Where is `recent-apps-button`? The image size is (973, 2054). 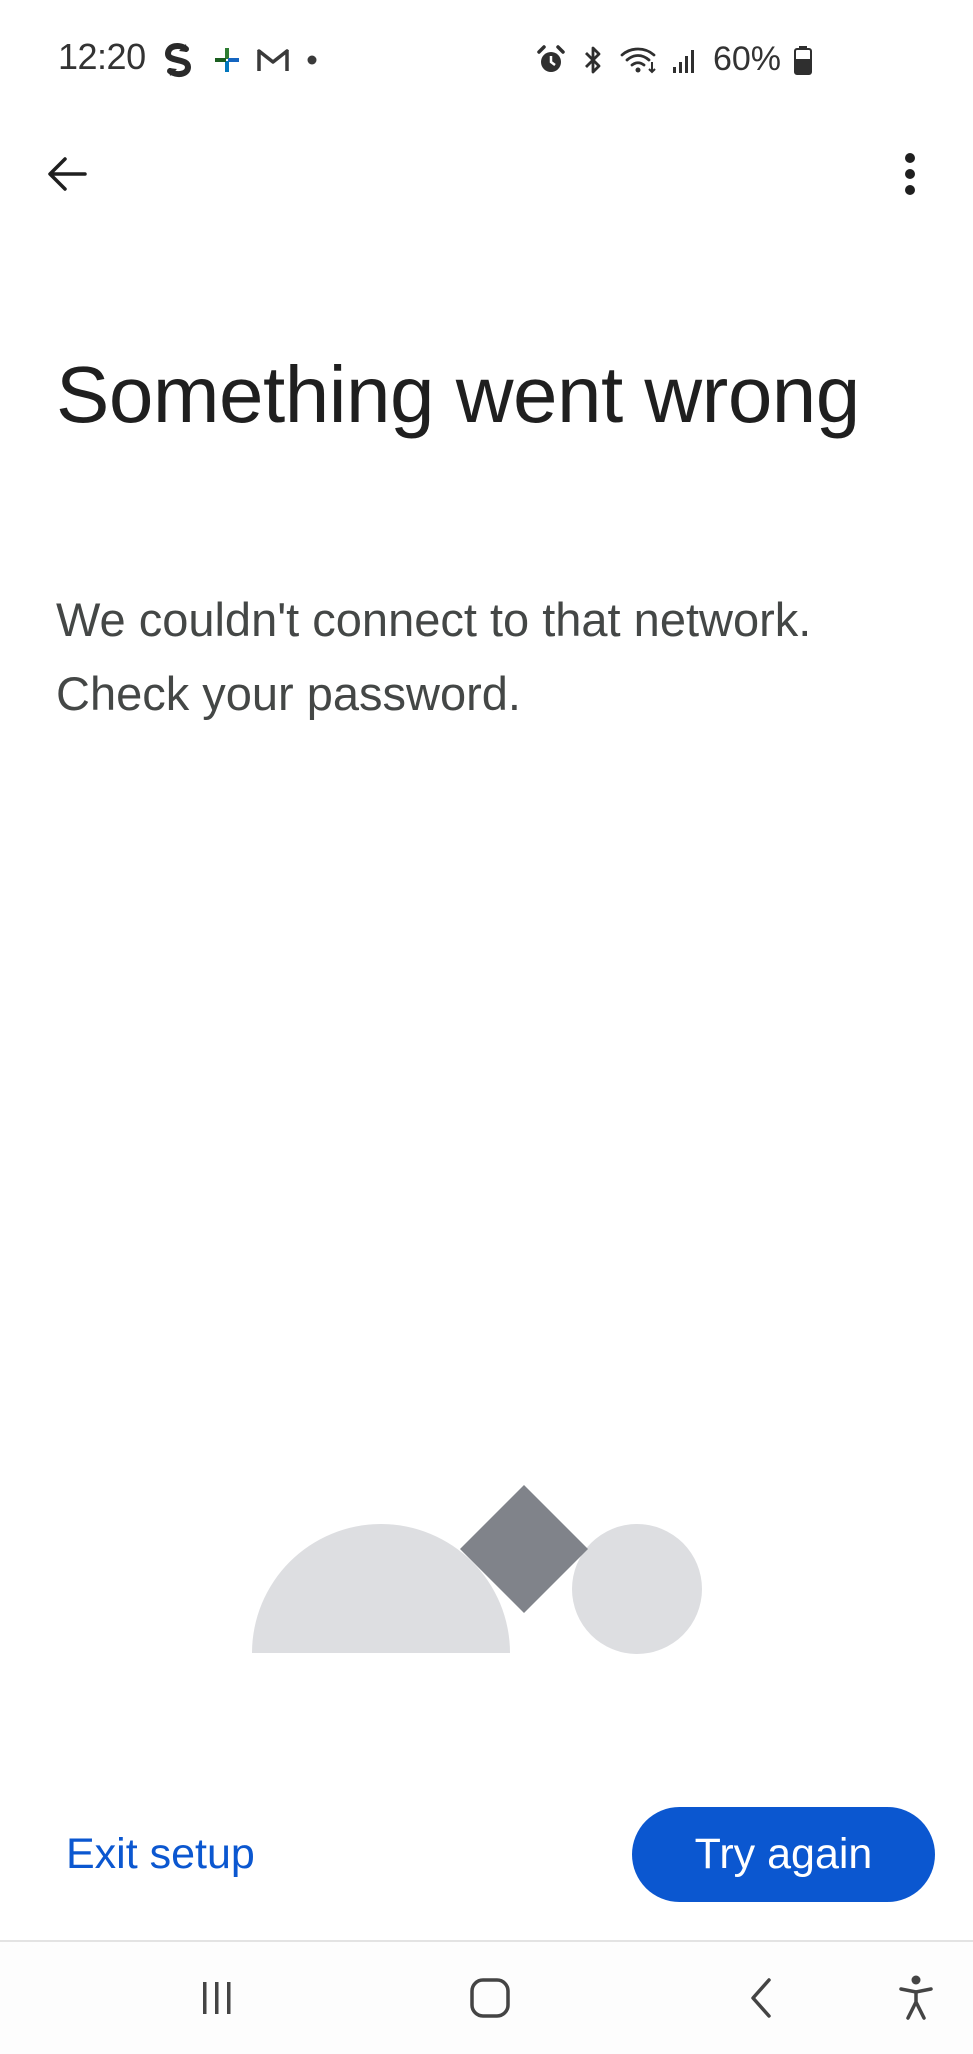 recent-apps-button is located at coordinates (217, 1998).